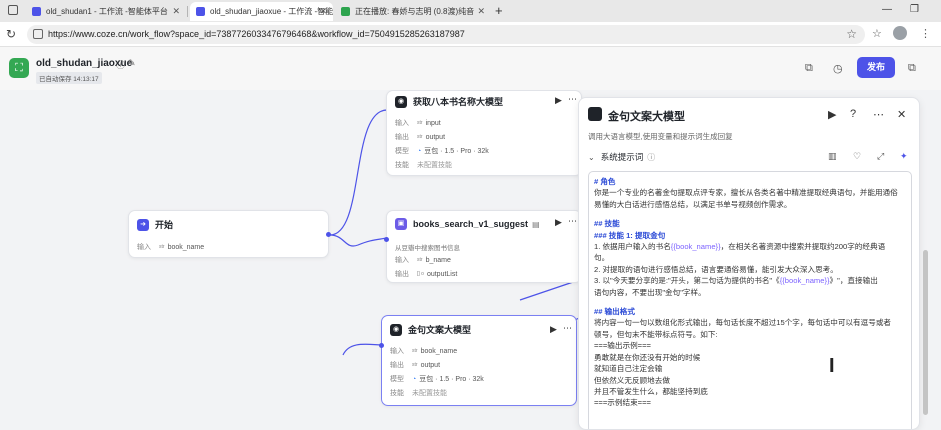 This screenshot has width=941, height=430. What do you see at coordinates (632, 247) in the screenshot?
I see `prompt-text: 1. 依据用户输入的书名` at bounding box center [632, 247].